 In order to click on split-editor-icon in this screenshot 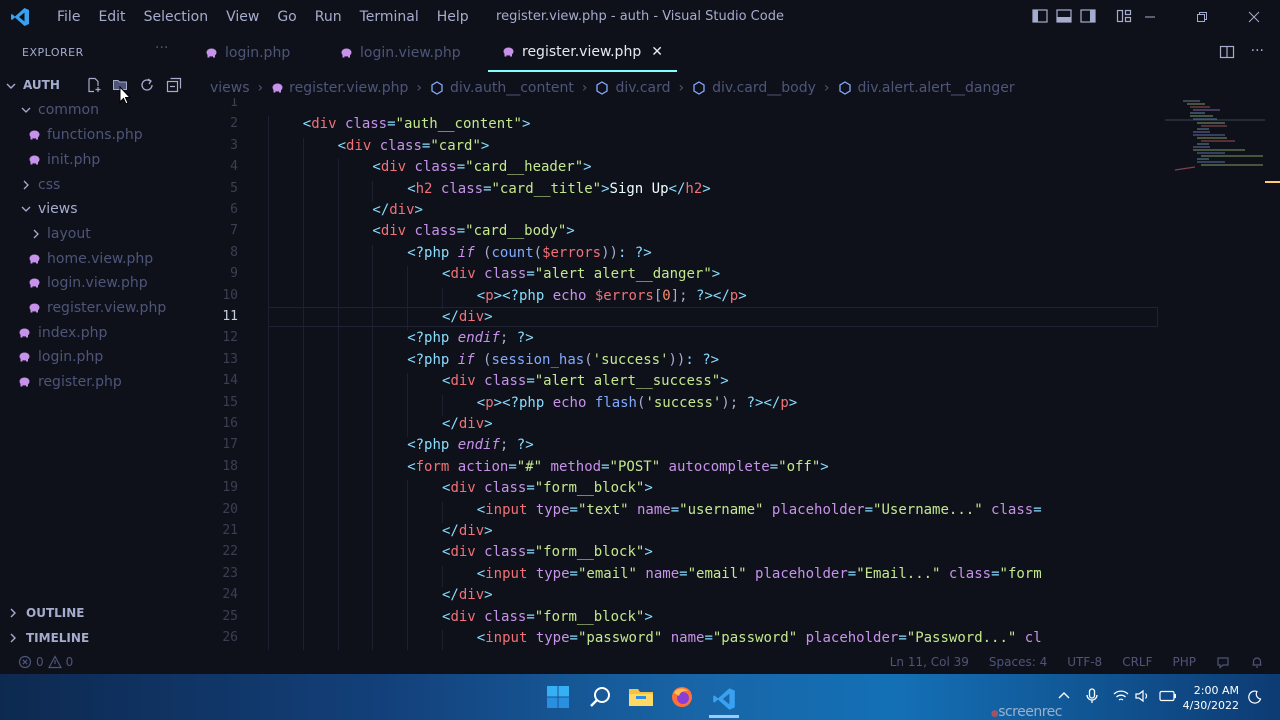, I will do `click(1227, 52)`.